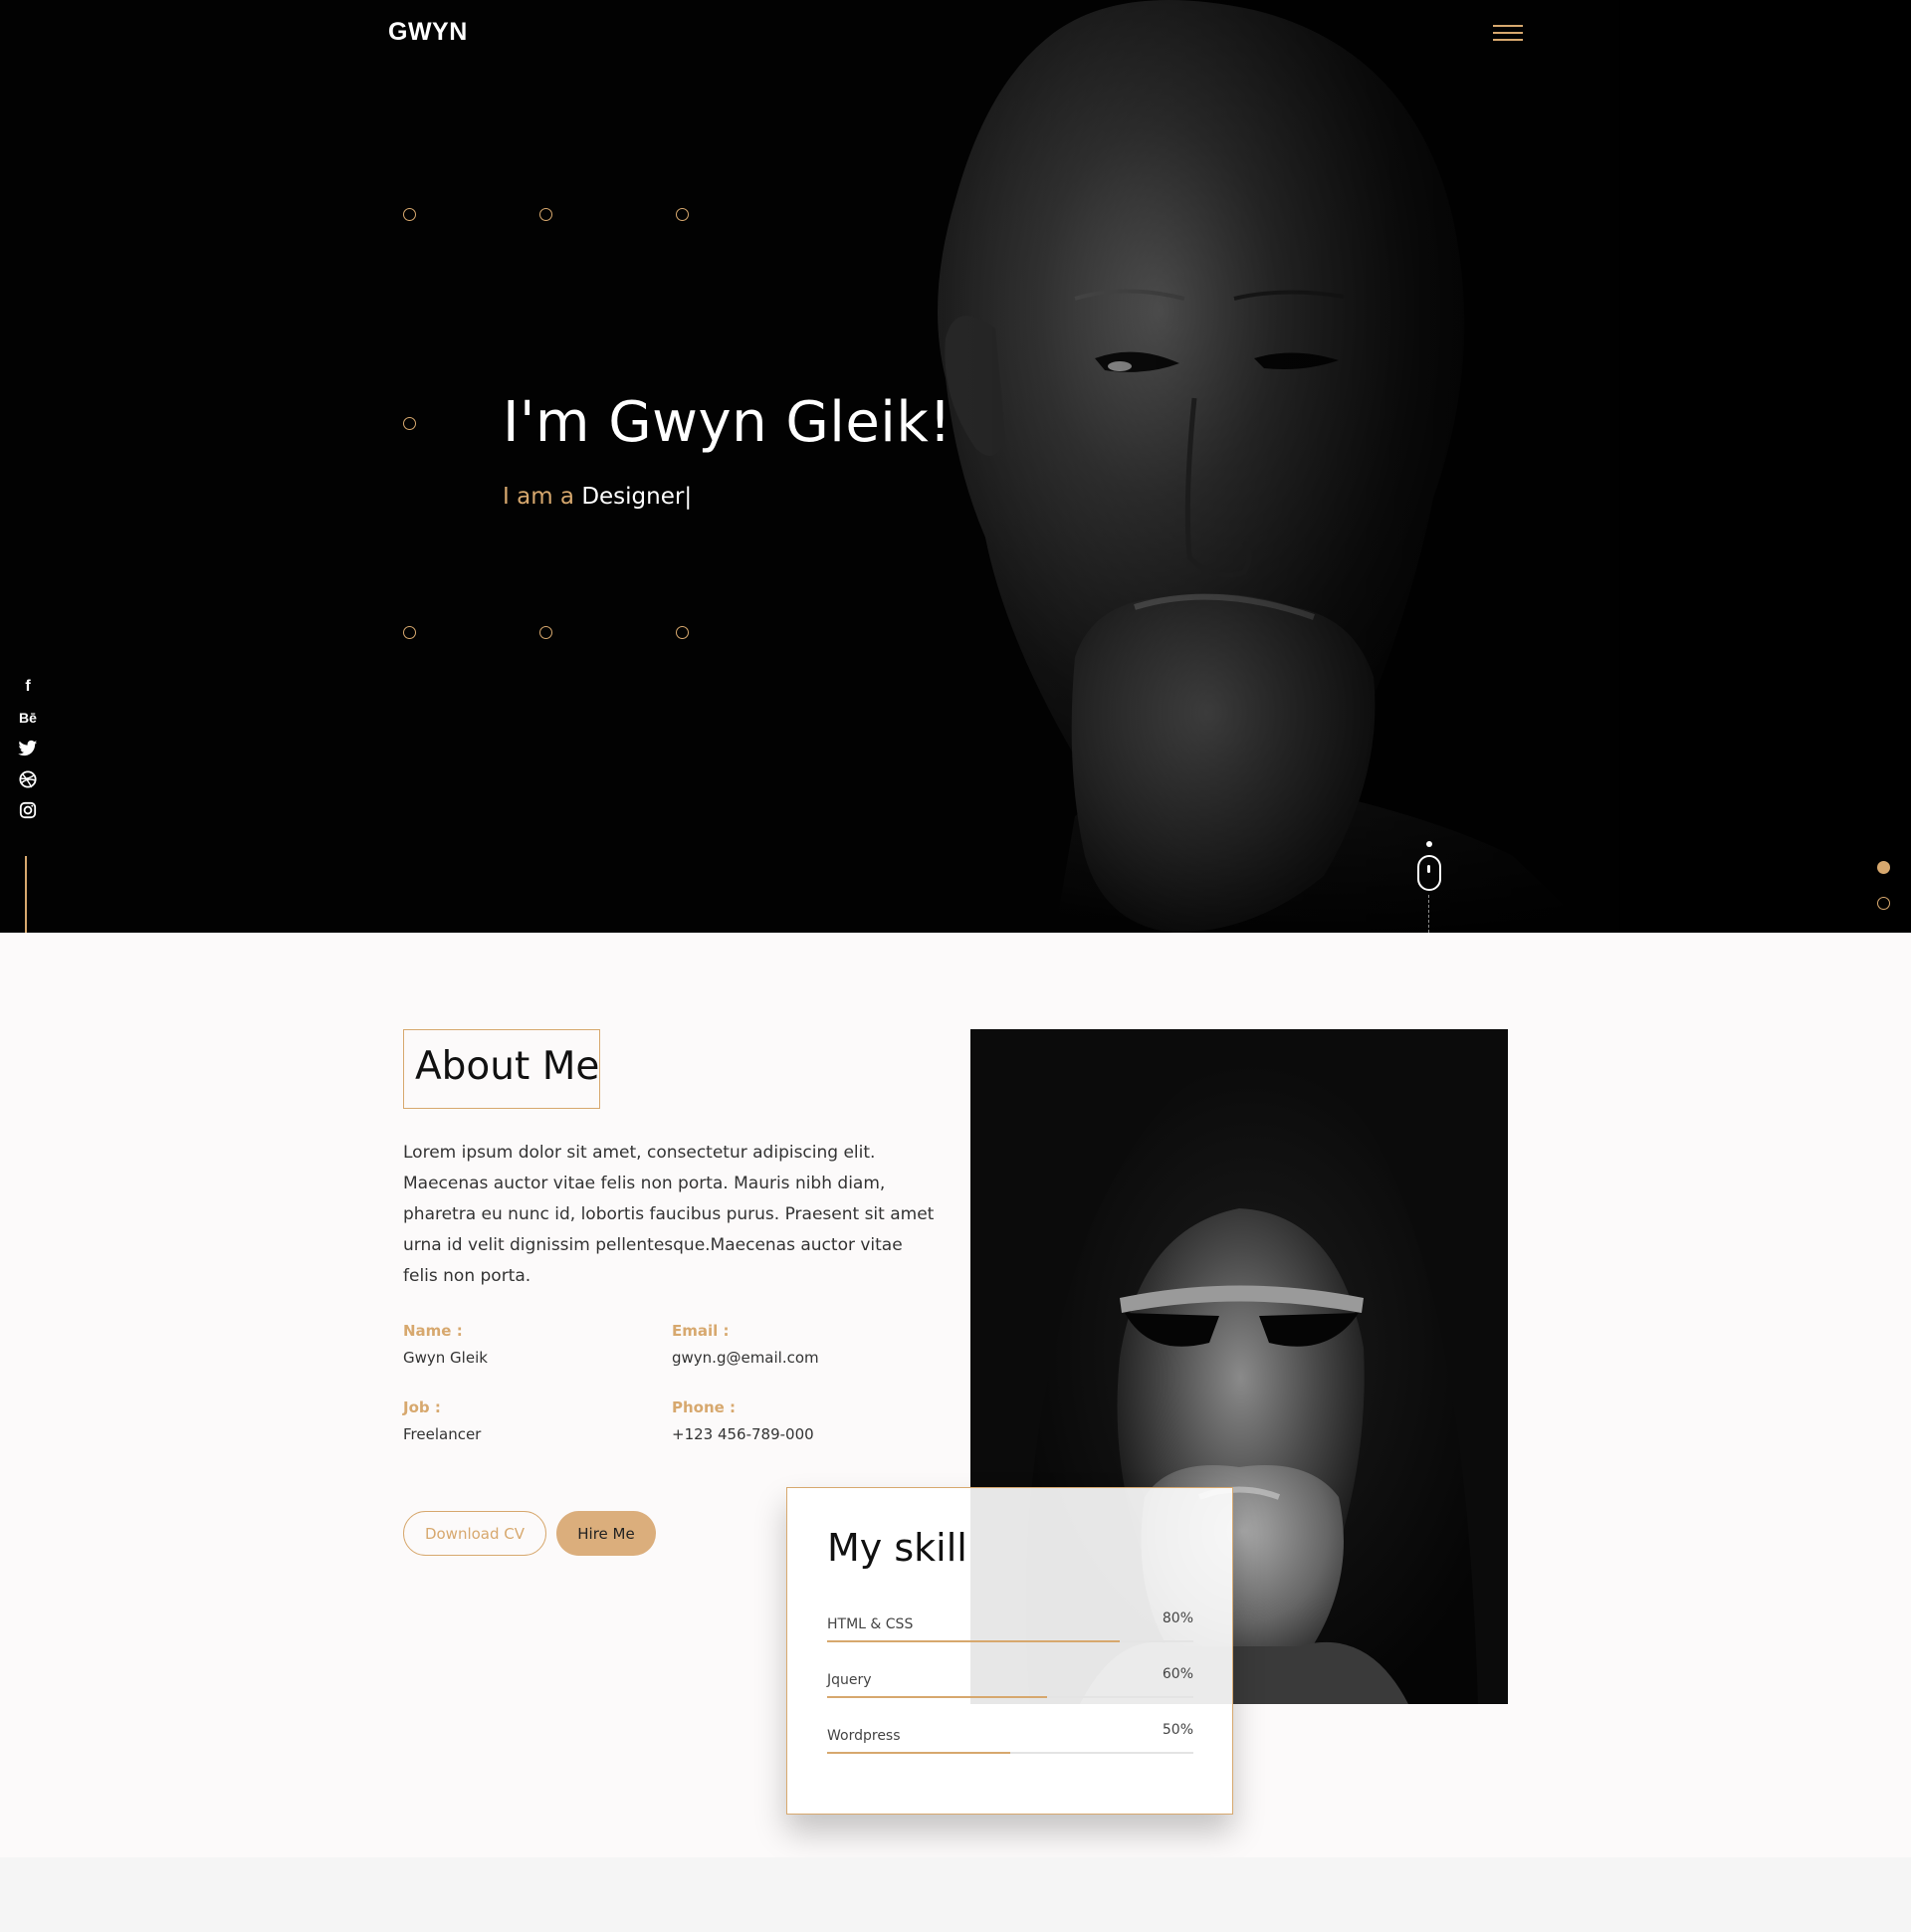  What do you see at coordinates (688, 497) in the screenshot?
I see `typing-caret: |` at bounding box center [688, 497].